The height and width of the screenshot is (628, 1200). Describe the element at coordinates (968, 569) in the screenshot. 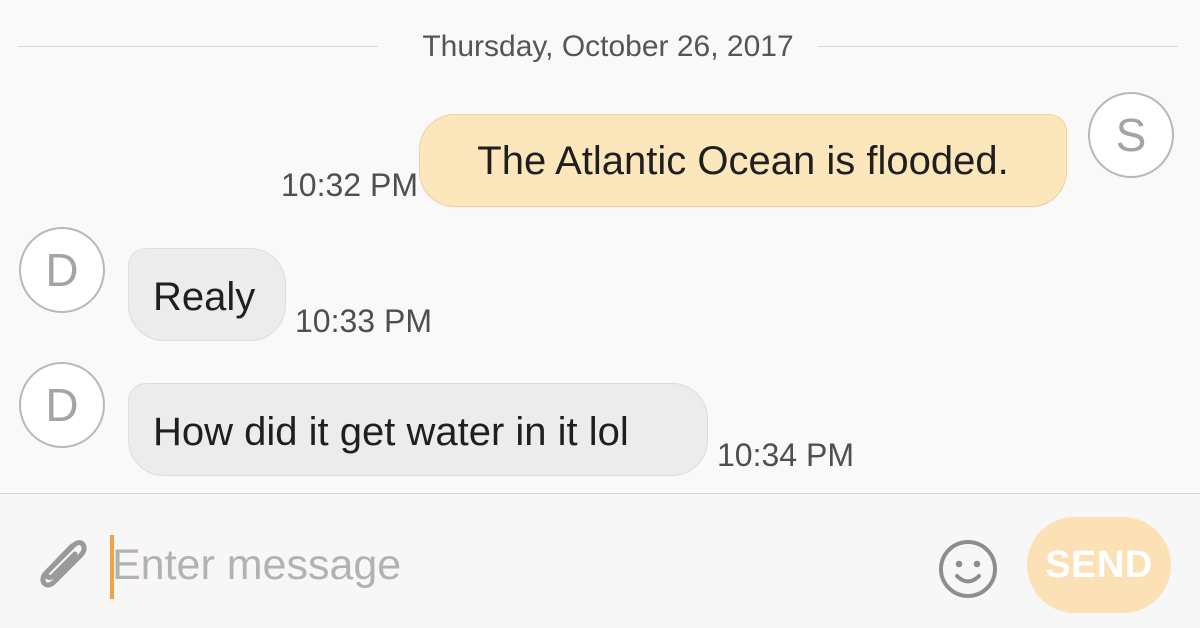

I see `smiley-icon` at that location.